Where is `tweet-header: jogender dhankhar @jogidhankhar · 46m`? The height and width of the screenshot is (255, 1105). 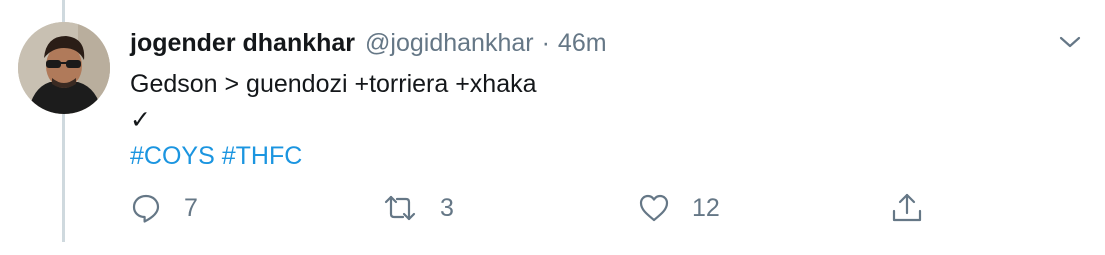 tweet-header: jogender dhankhar @jogidhankhar · 46m is located at coordinates (368, 43).